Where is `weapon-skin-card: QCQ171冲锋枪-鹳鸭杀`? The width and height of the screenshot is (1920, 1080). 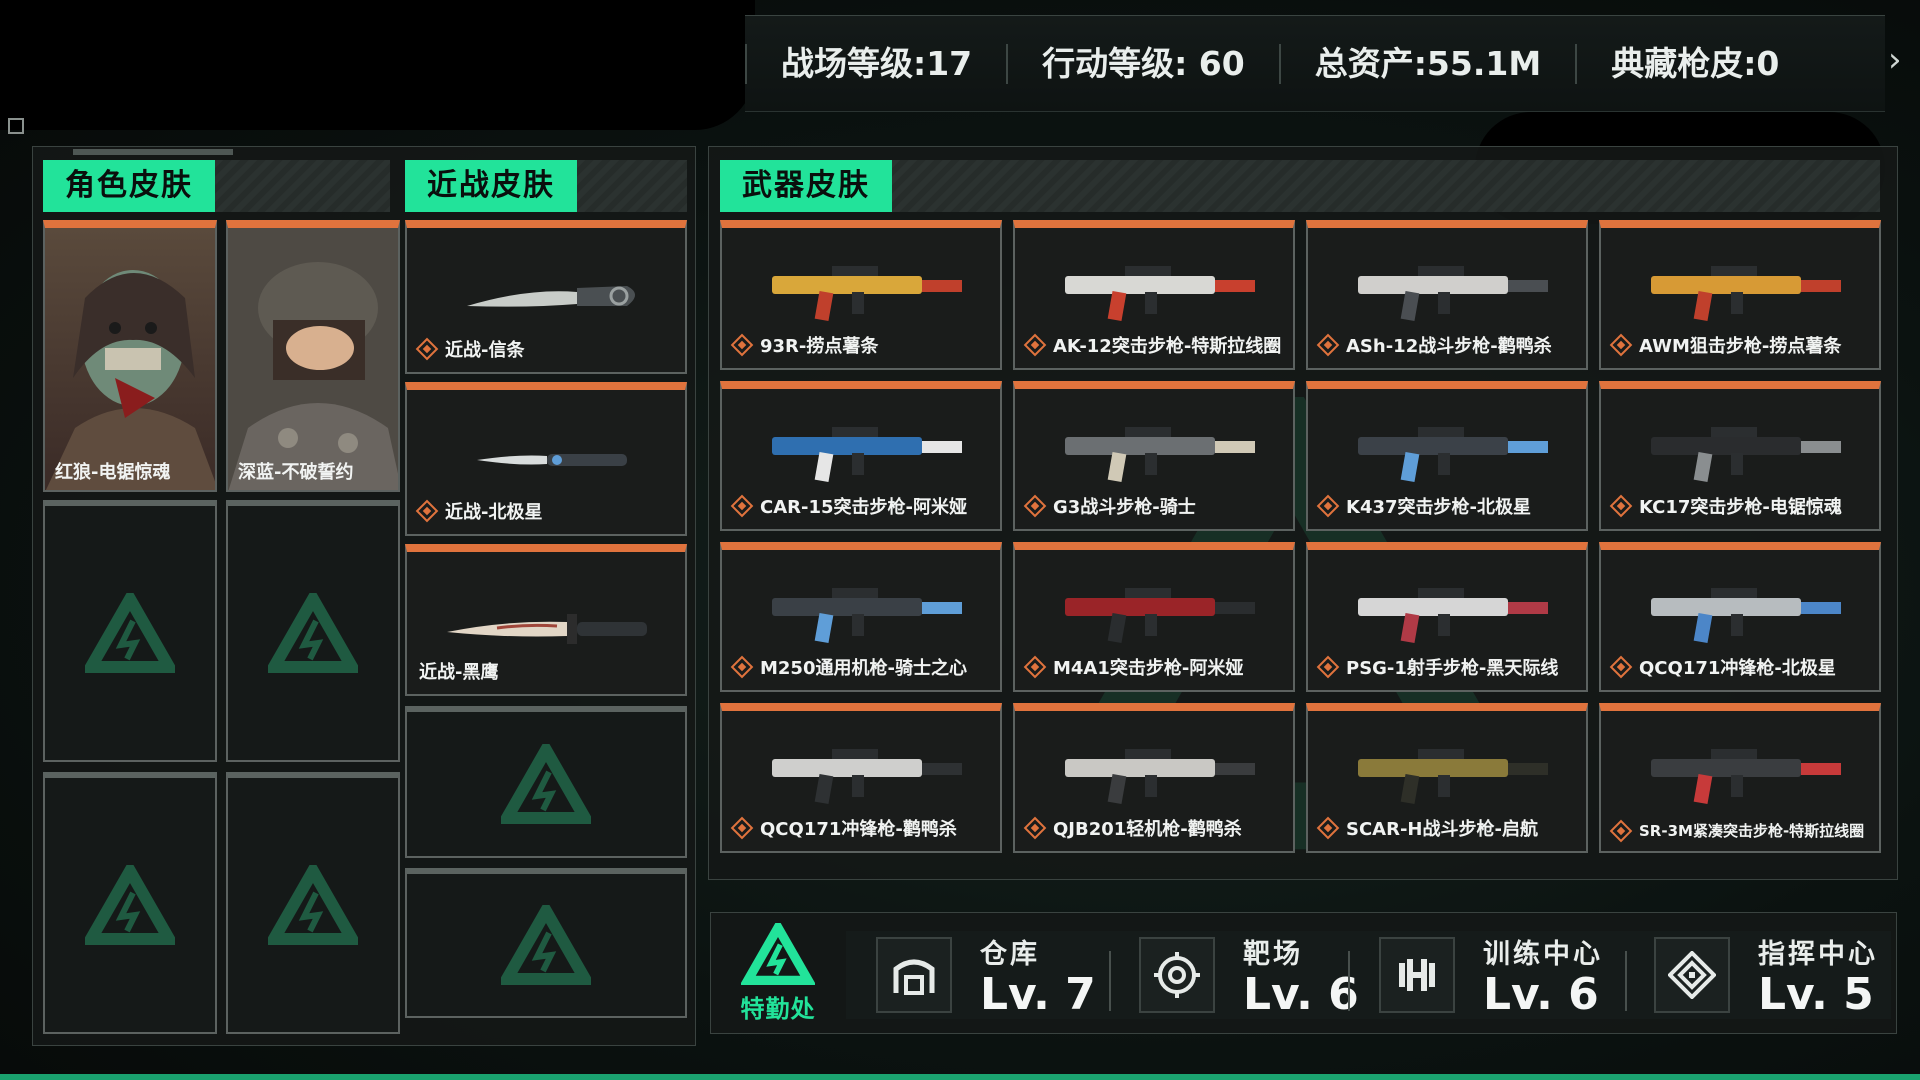 weapon-skin-card: QCQ171冲锋枪-鹳鸭杀 is located at coordinates (861, 778).